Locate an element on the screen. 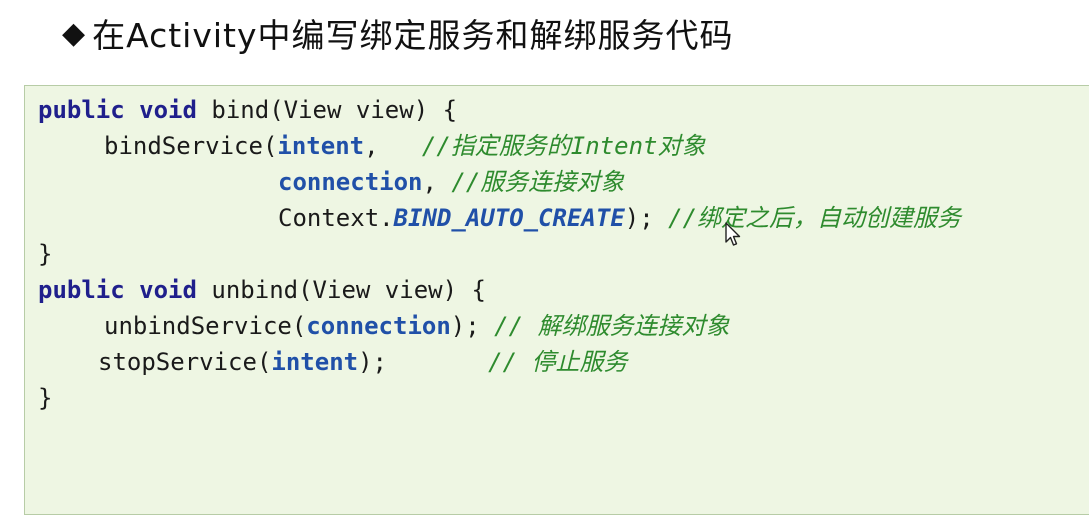 The width and height of the screenshot is (1089, 515). method-signature: unbind(View view) { is located at coordinates (341, 290).